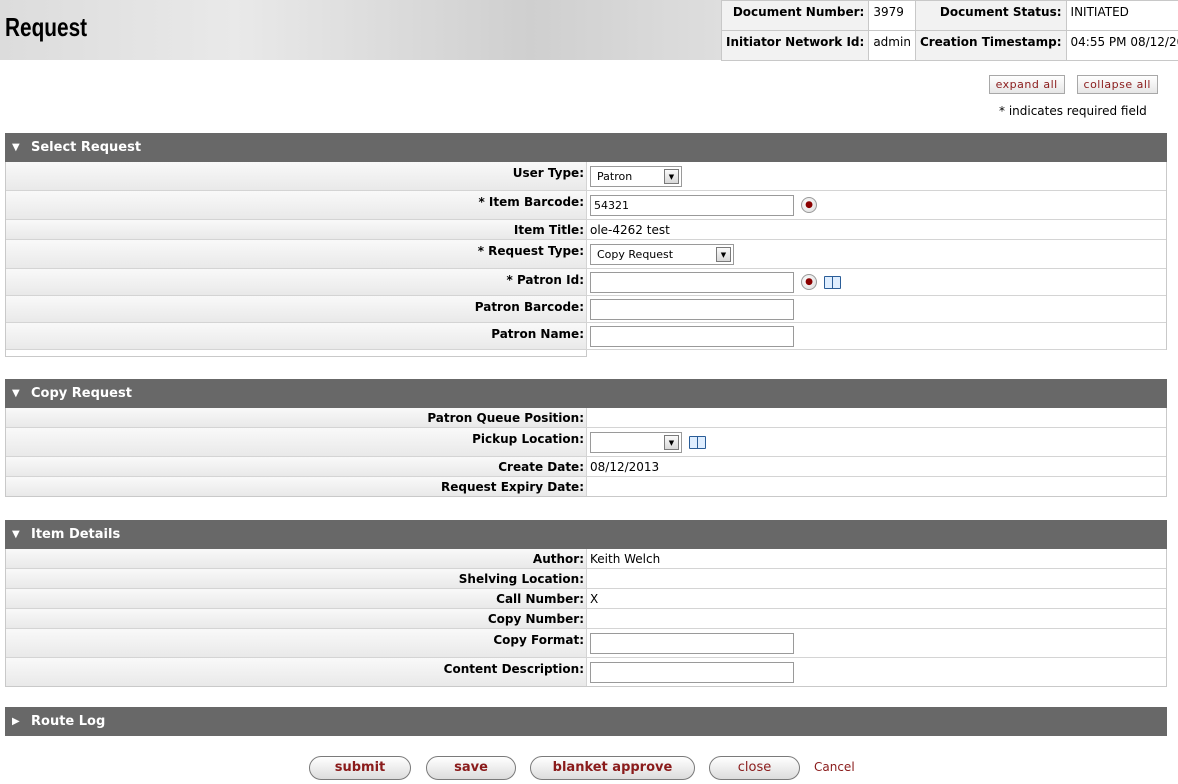 Image resolution: width=1178 pixels, height=784 pixels. I want to click on create-date-label: Create Date:, so click(296, 466).